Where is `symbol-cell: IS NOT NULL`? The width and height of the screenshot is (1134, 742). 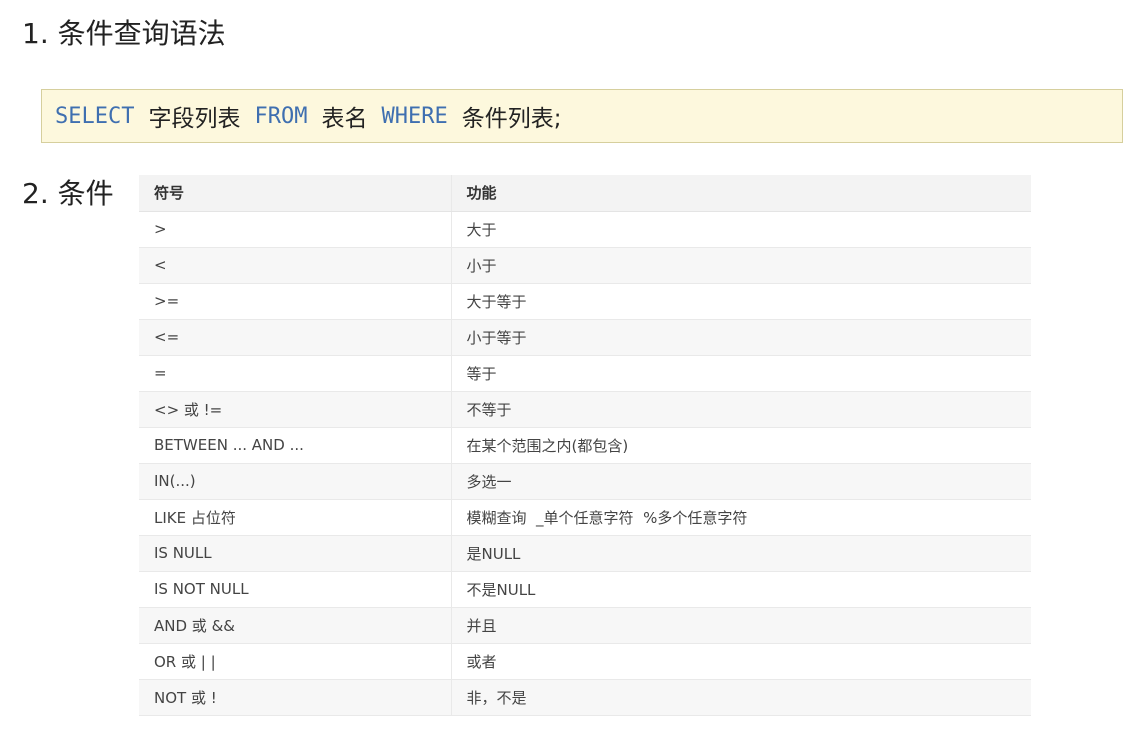
symbol-cell: IS NOT NULL is located at coordinates (295, 589).